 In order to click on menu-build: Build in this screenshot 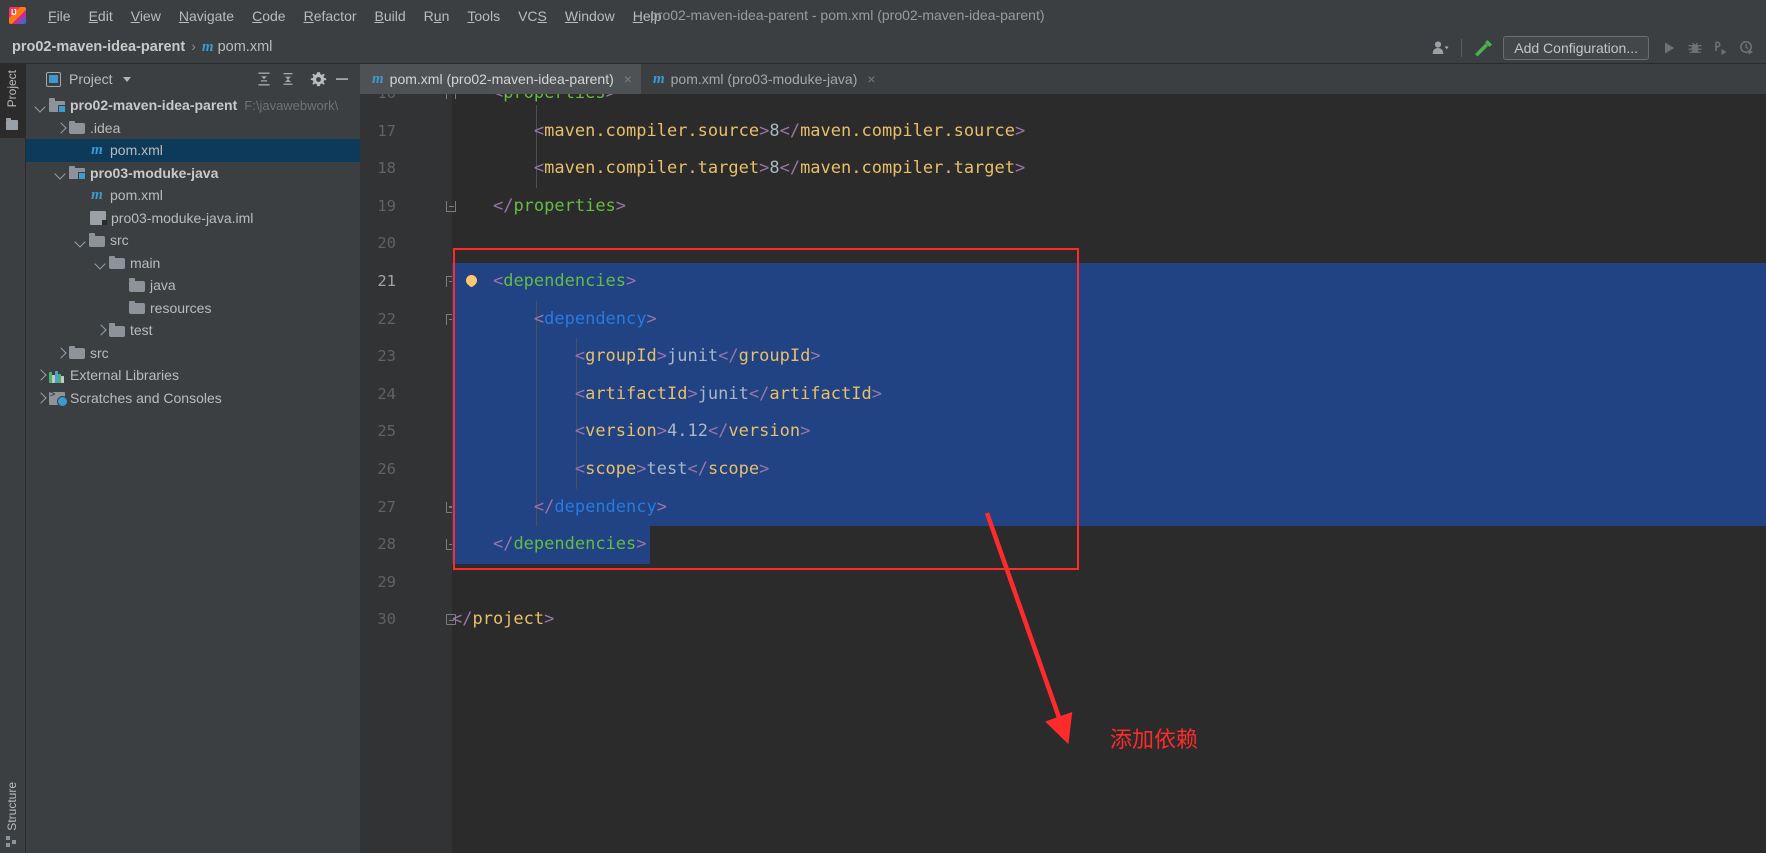, I will do `click(390, 16)`.